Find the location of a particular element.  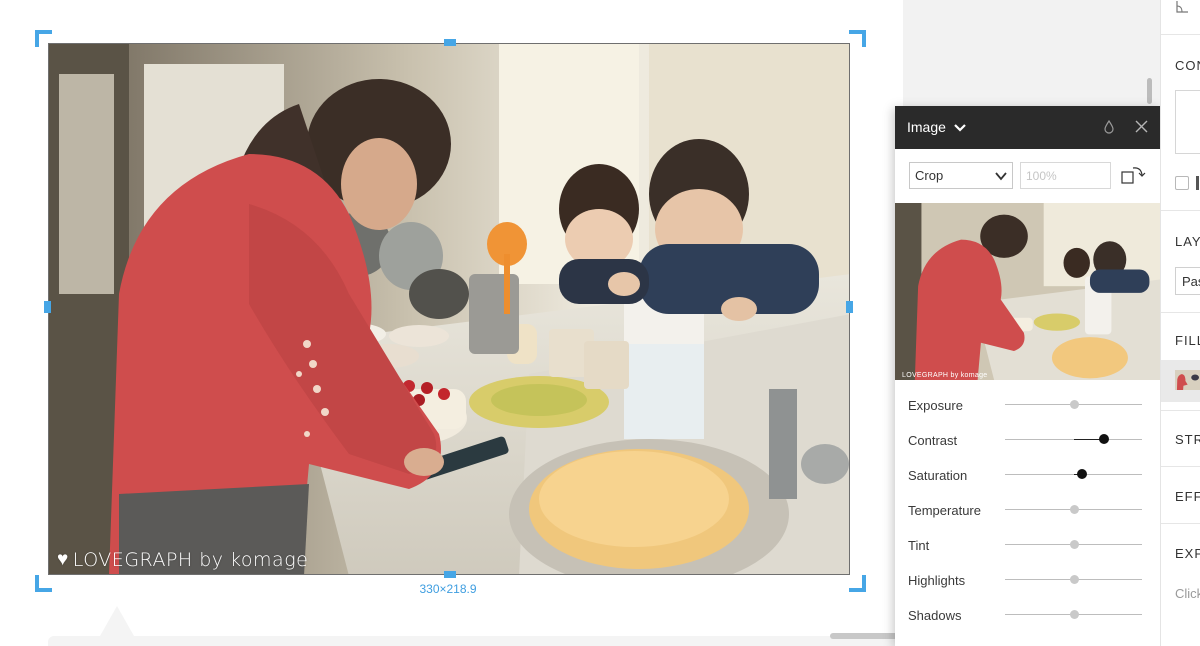

artboard-pointer-shape is located at coordinates (117, 621).